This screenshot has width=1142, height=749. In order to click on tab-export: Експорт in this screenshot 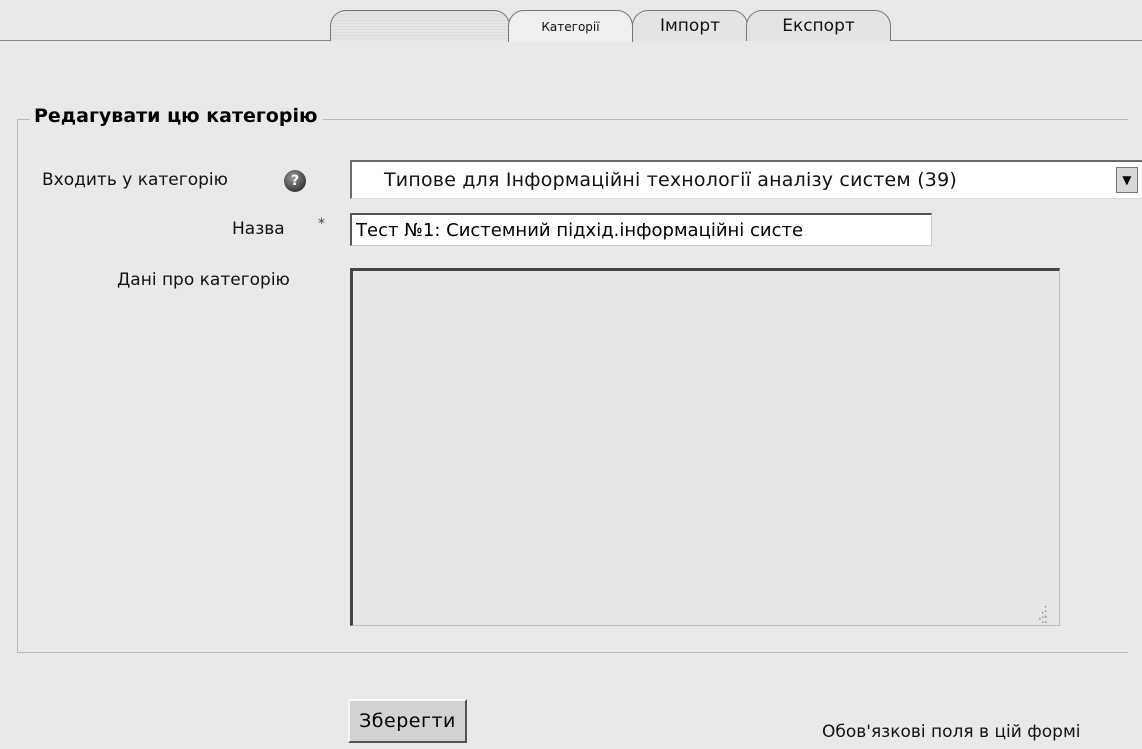, I will do `click(818, 25)`.